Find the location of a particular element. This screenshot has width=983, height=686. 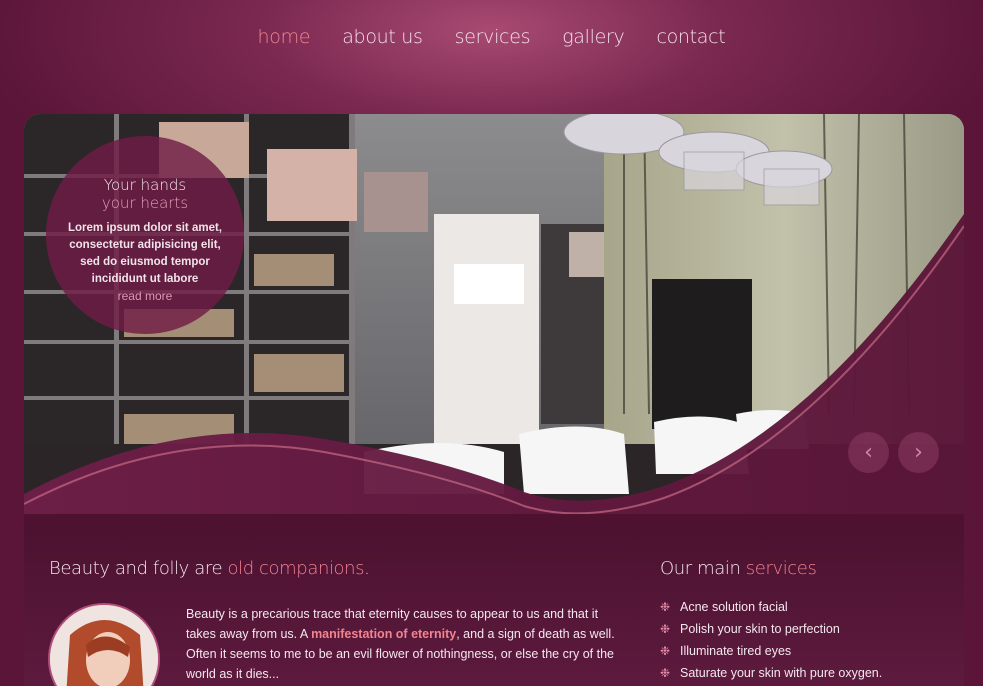

nav-home: home is located at coordinates (284, 37).